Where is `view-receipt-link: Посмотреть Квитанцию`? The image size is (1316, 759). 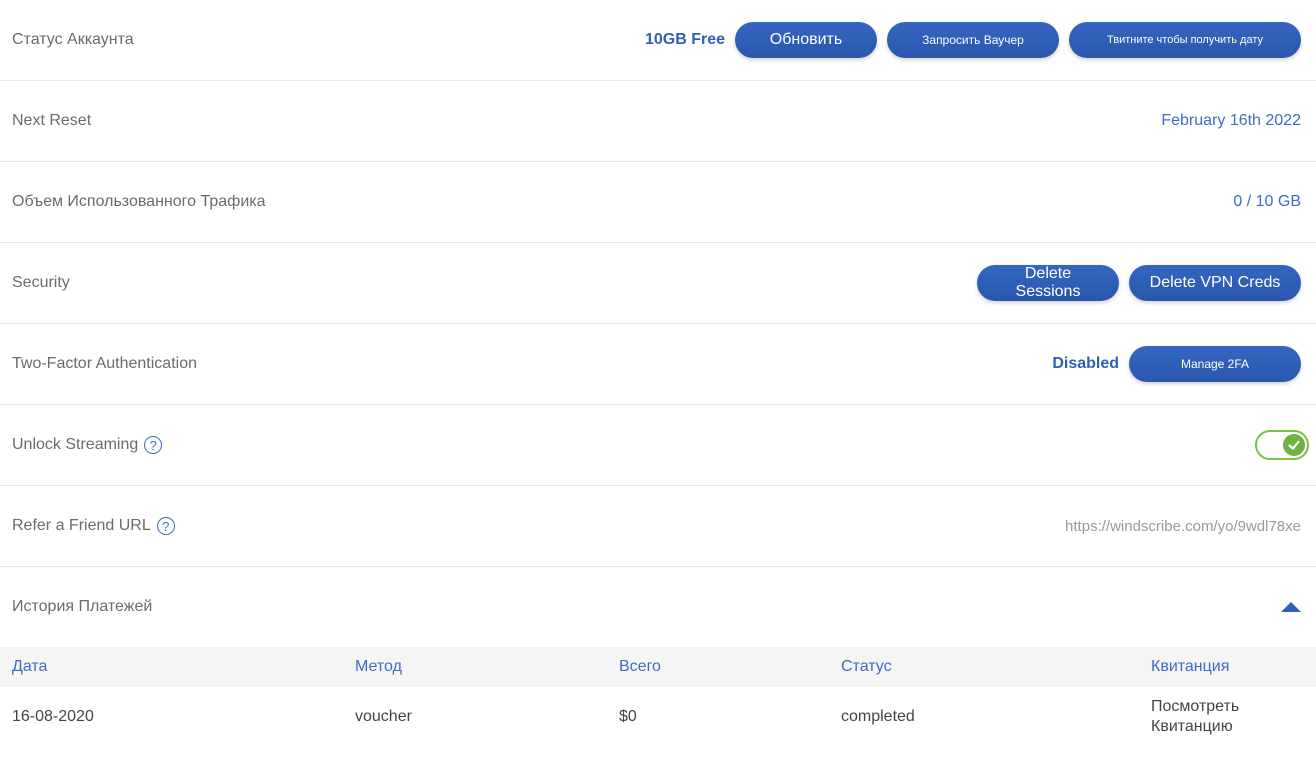 view-receipt-link: Посмотреть Квитанцию is located at coordinates (1211, 717).